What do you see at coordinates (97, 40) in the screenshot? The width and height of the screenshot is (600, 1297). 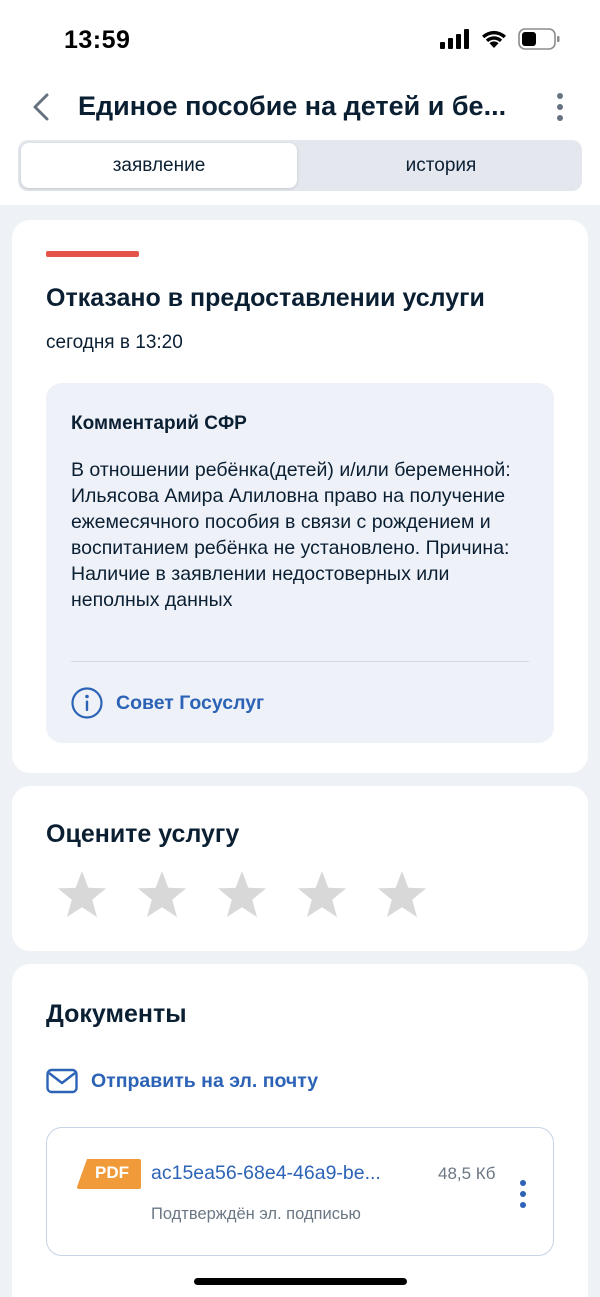 I see `status-time: 13:59` at bounding box center [97, 40].